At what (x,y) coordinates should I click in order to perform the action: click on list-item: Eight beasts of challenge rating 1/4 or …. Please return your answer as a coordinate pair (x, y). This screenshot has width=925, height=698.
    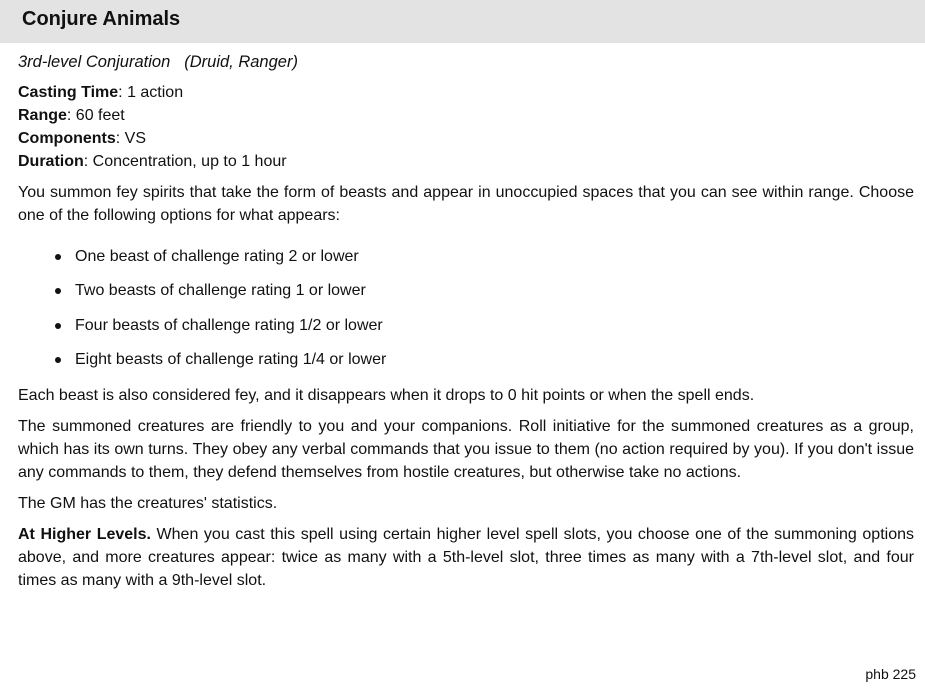
    Looking at the image, I should click on (466, 359).